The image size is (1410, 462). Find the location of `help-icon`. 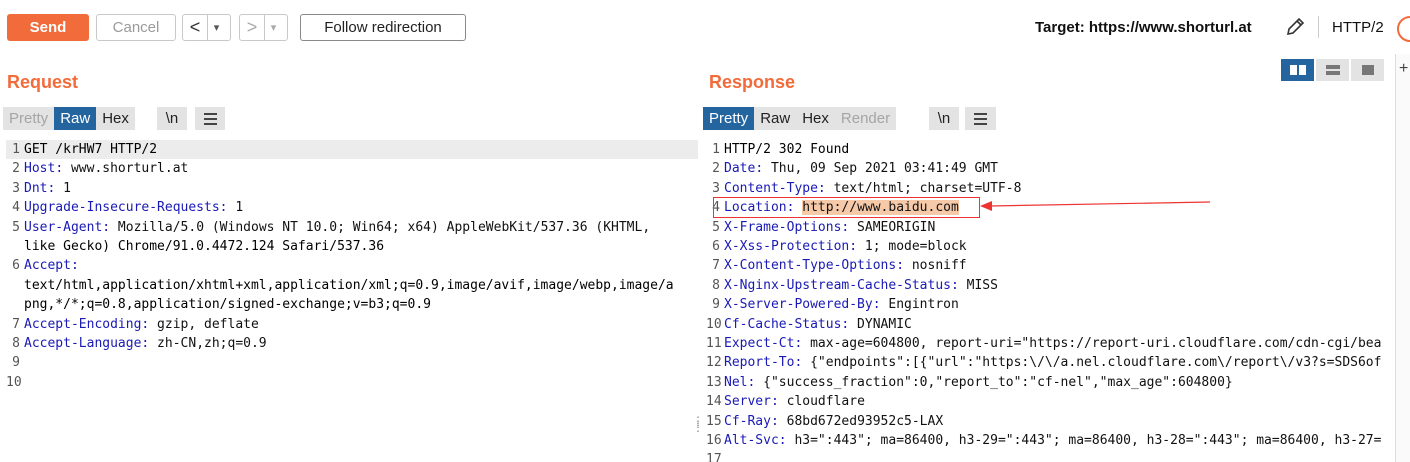

help-icon is located at coordinates (1403, 29).